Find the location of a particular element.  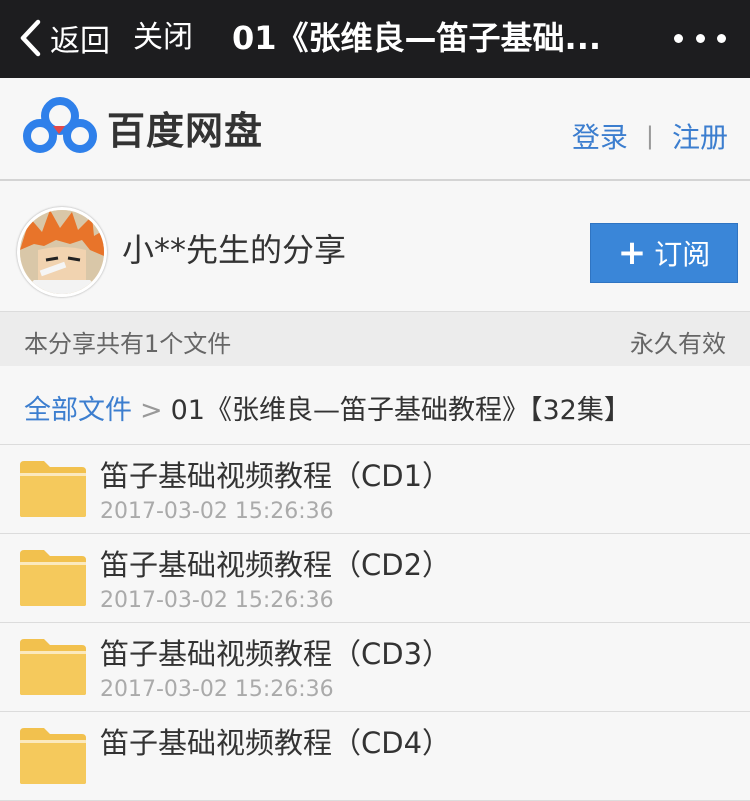

share-info-bar: 本分享共有1个文件 永久有效 is located at coordinates (375, 339).